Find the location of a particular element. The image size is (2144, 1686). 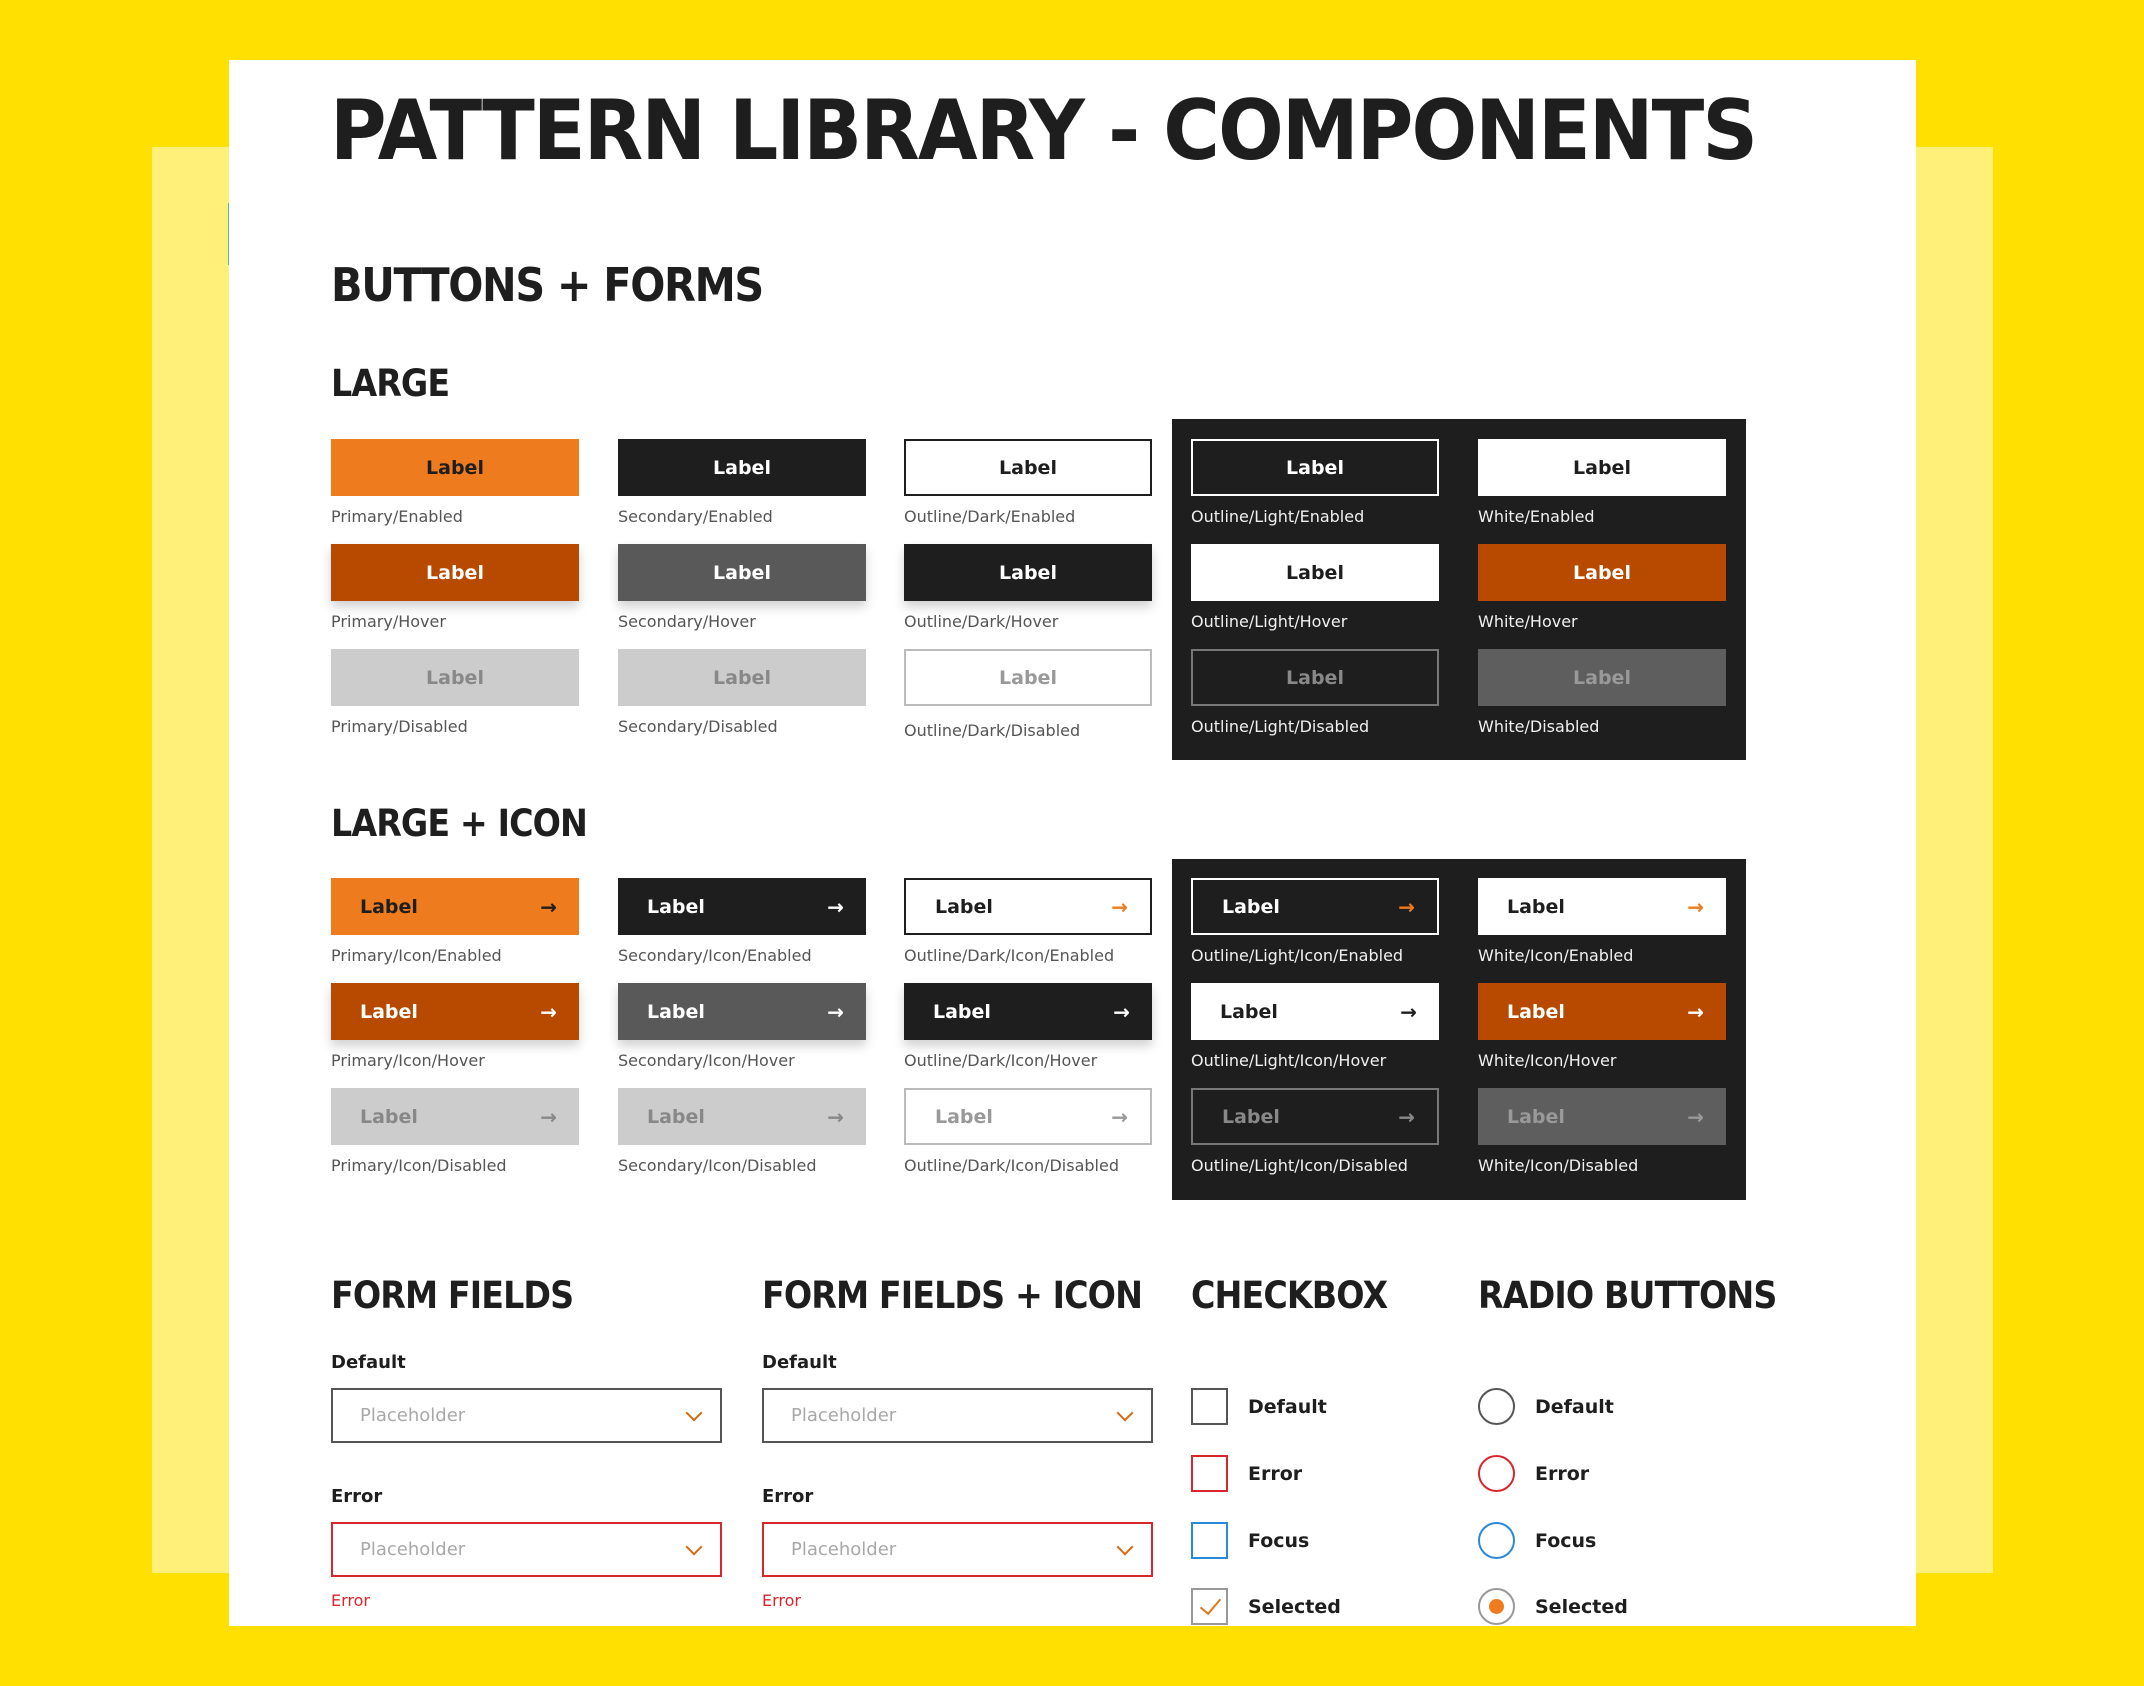

button-caption: Primary/Icon/Hover is located at coordinates (408, 1060).